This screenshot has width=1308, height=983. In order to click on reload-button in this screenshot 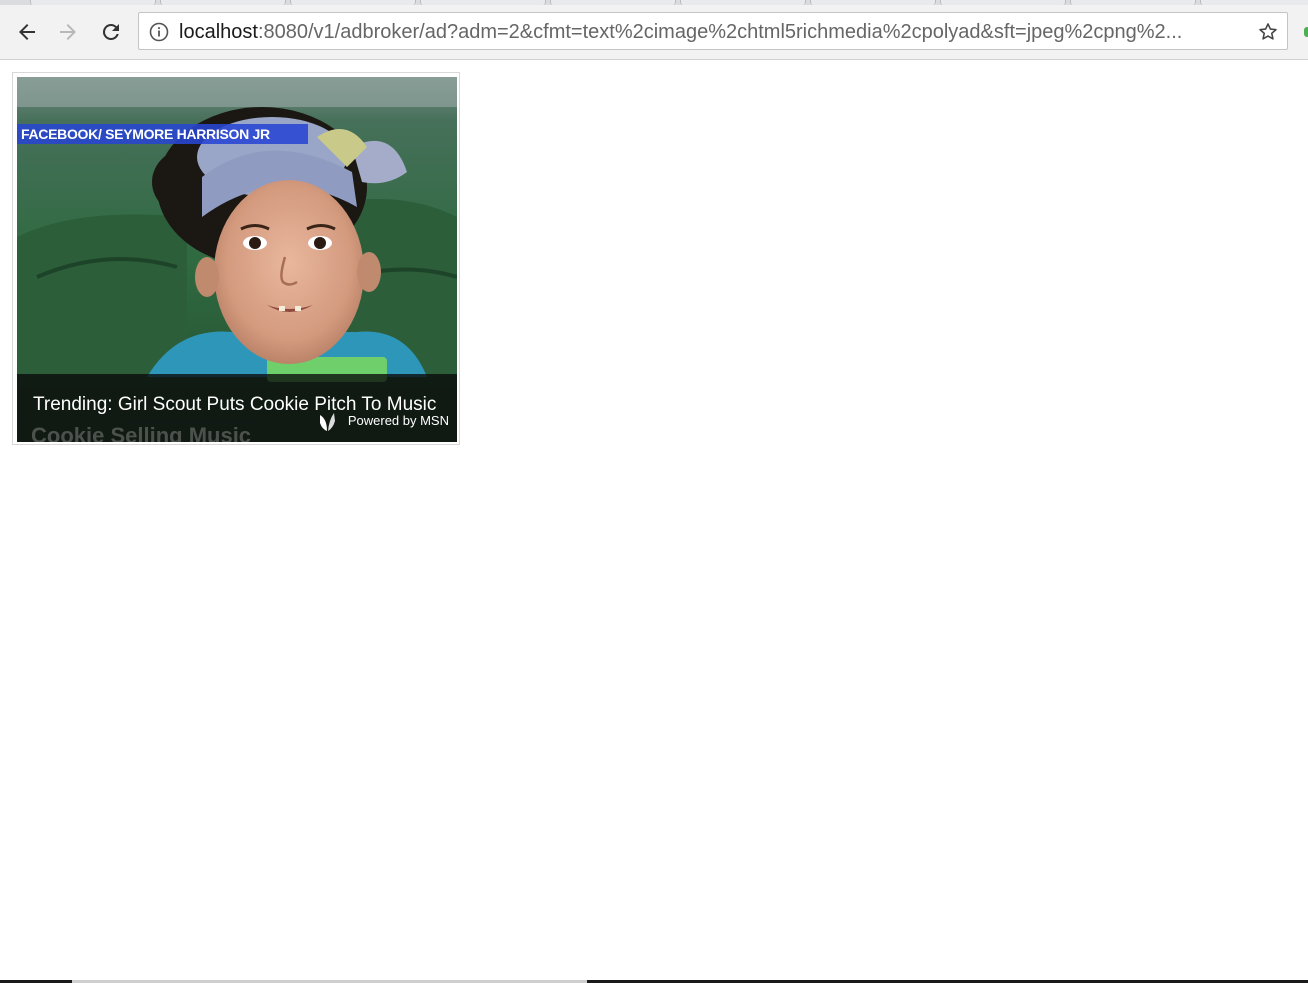, I will do `click(111, 32)`.